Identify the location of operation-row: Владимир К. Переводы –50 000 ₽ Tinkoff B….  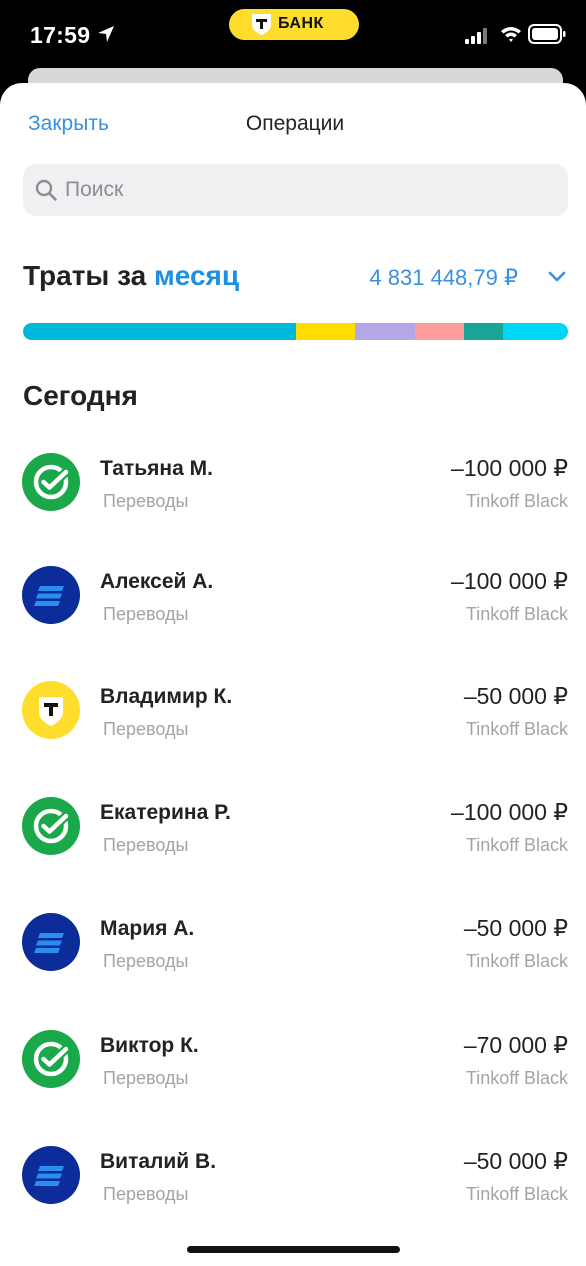
(293, 726).